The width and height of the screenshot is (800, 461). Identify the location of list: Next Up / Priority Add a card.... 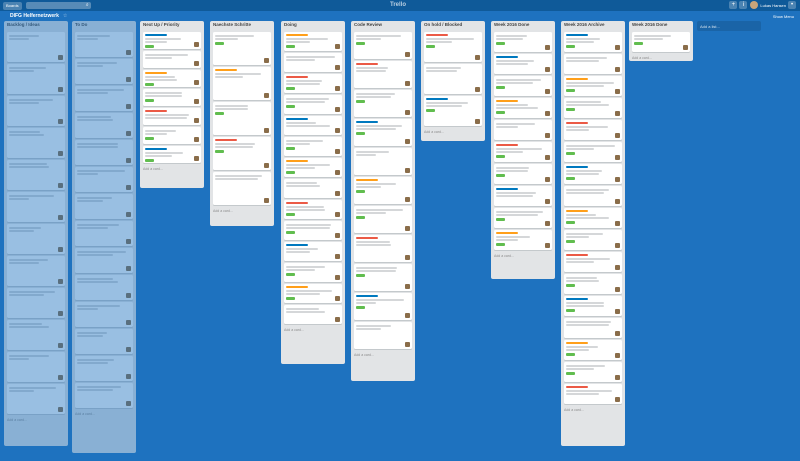
(172, 104).